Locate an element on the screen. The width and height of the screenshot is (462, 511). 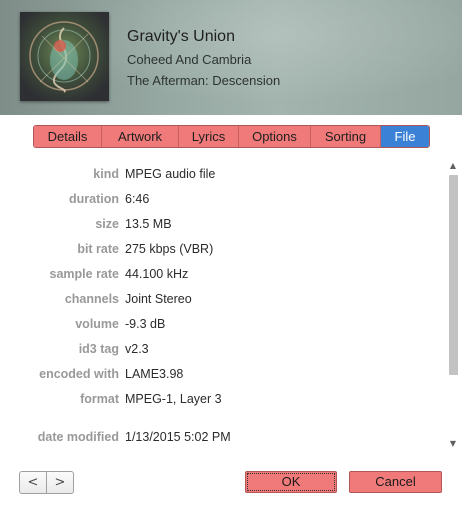
info-value: Joint Stereo is located at coordinates (158, 299).